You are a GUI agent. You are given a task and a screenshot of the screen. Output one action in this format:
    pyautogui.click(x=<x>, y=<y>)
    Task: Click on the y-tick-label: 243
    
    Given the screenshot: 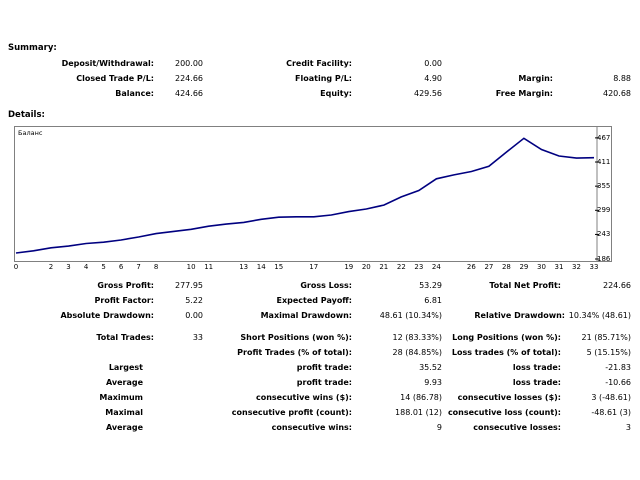 What is the action you would take?
    pyautogui.click(x=604, y=234)
    